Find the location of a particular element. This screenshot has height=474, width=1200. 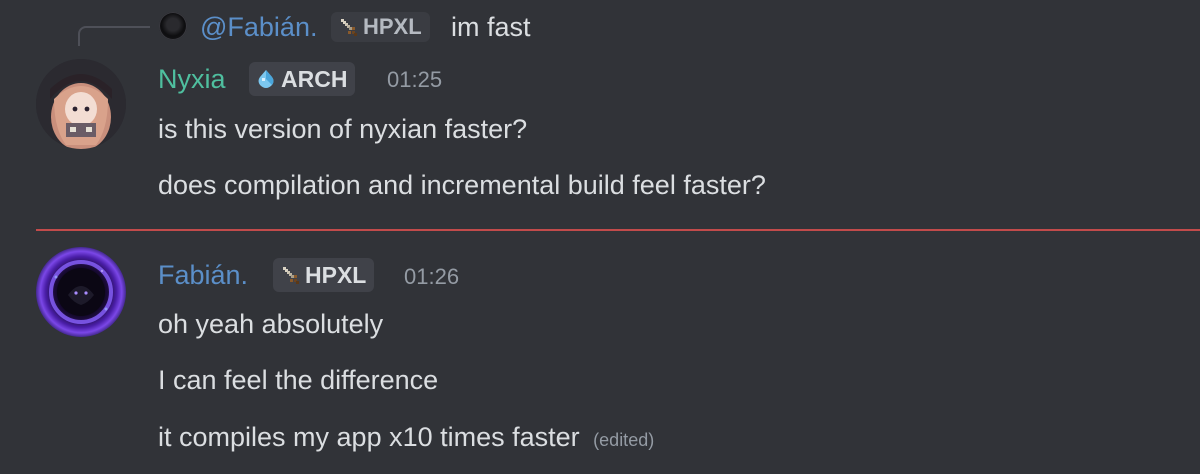

reply-guild-tag: HPXL is located at coordinates (380, 27).